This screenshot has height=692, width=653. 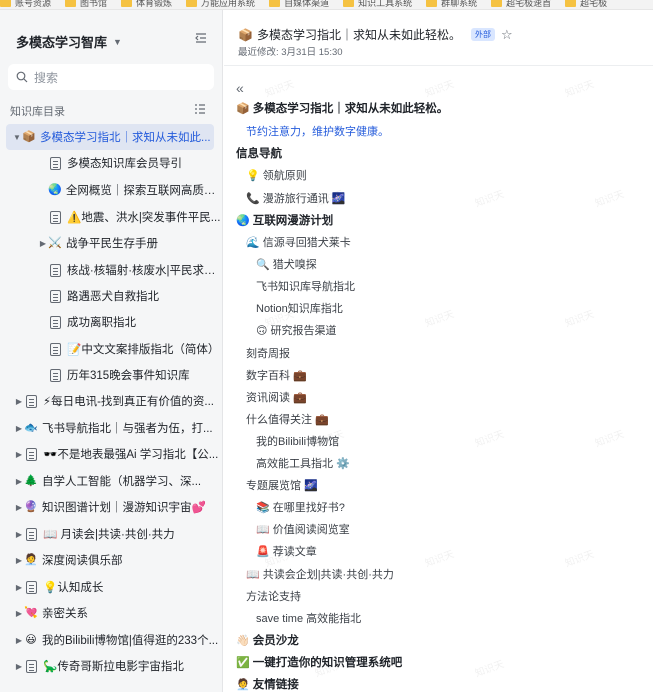 I want to click on tree-item: 历年315晚会事件知识库, so click(x=111, y=375).